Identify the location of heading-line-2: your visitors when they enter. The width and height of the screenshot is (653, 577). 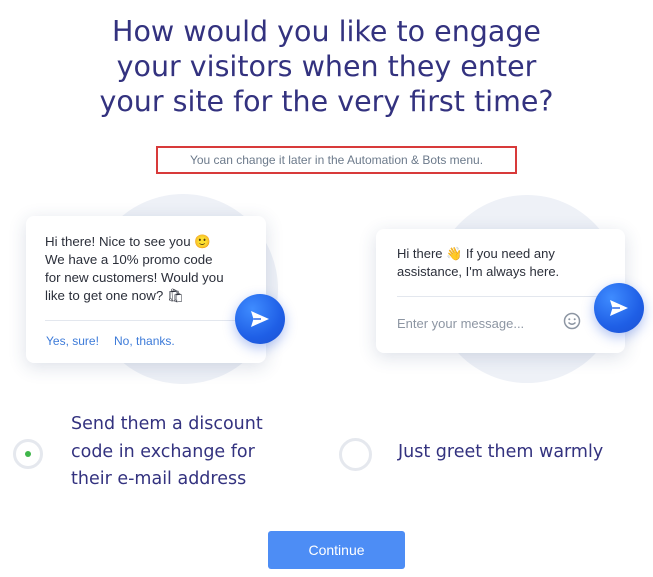
(326, 66).